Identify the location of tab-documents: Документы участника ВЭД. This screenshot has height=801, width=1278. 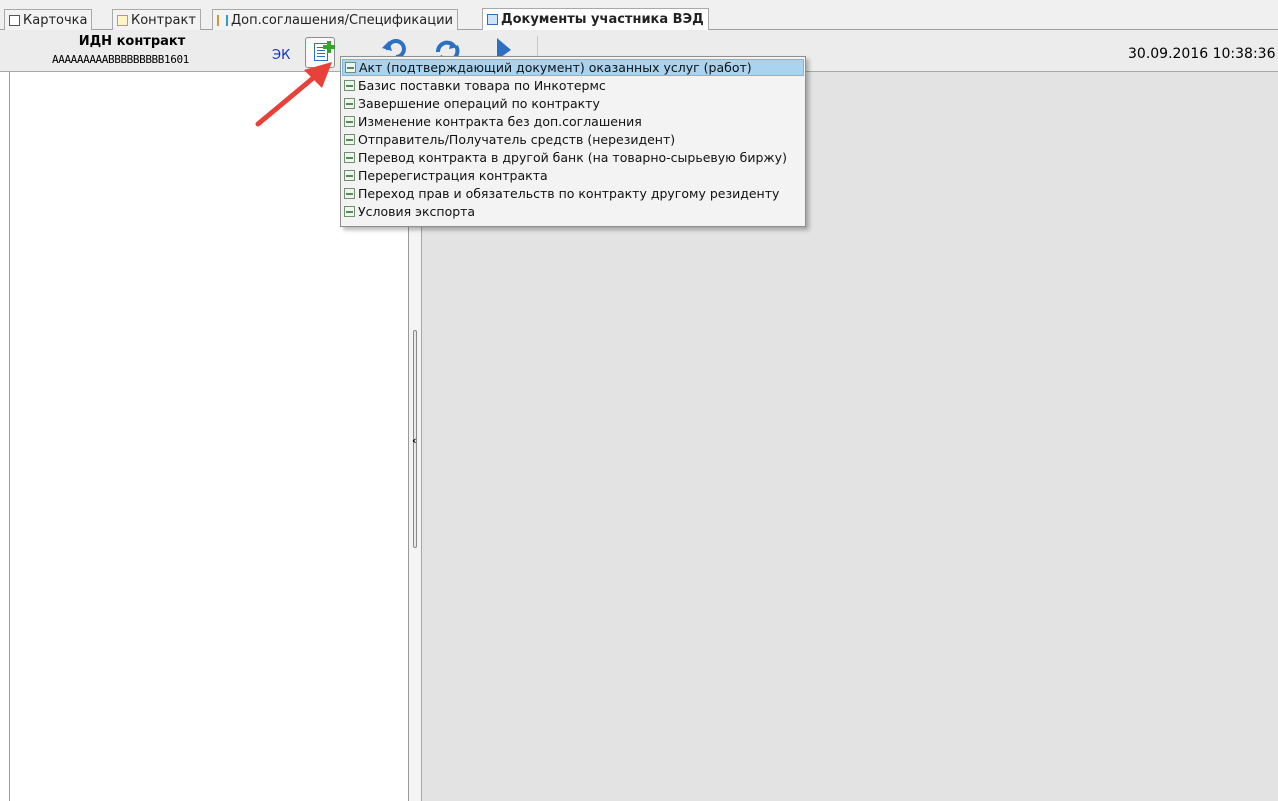
(595, 19).